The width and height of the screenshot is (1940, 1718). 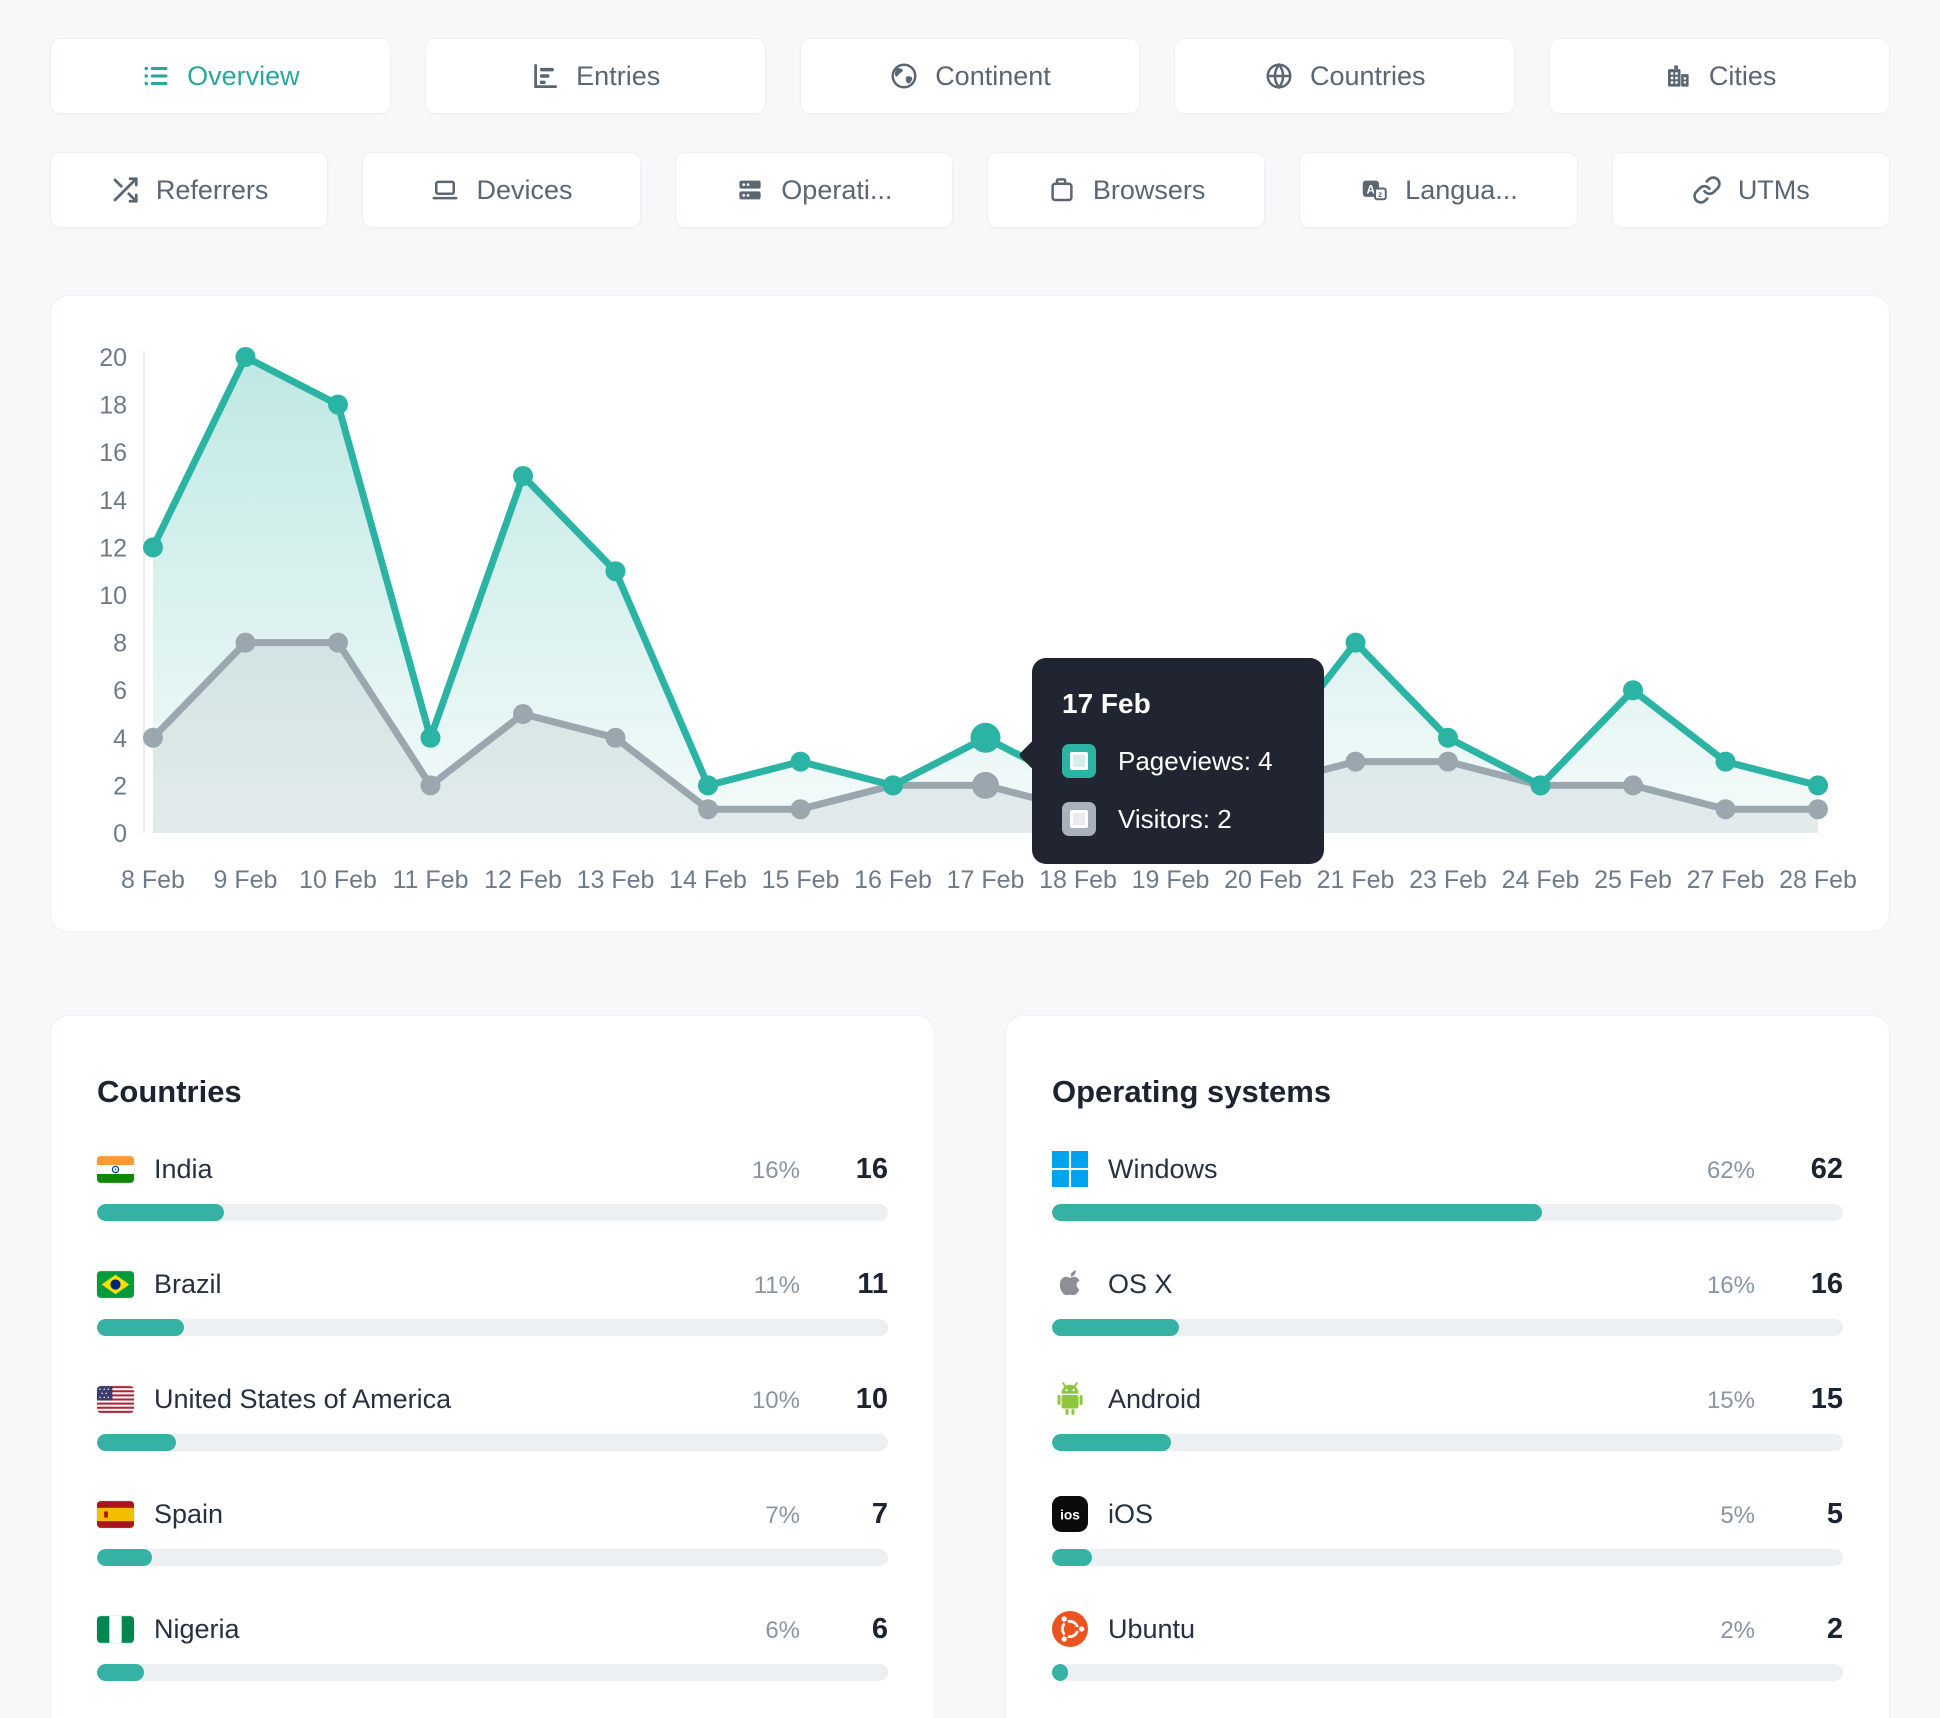 What do you see at coordinates (1707, 190) in the screenshot?
I see `link-icon` at bounding box center [1707, 190].